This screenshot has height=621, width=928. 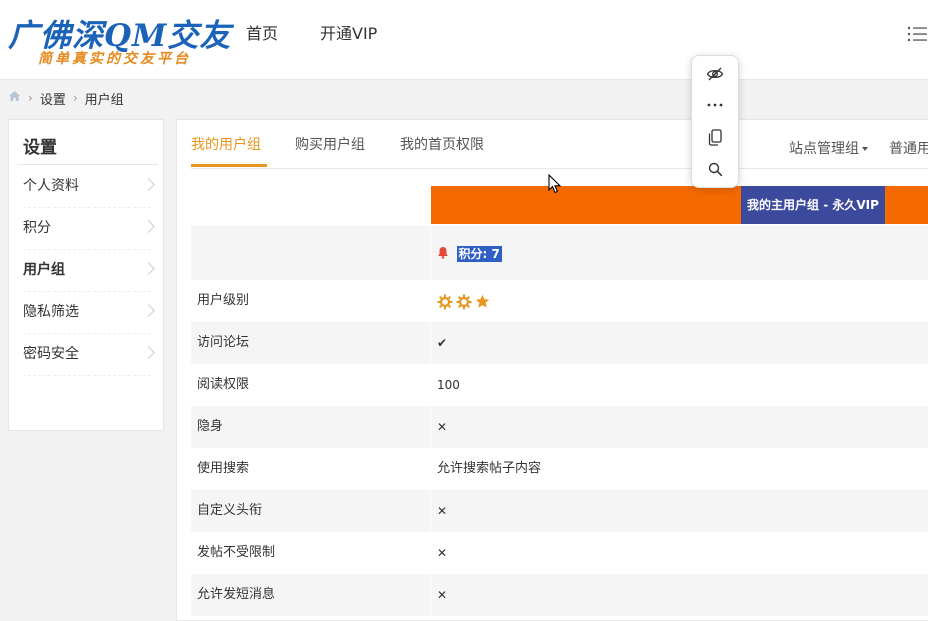 I want to click on sidebar-item-password: 密码安全, so click(x=89, y=355).